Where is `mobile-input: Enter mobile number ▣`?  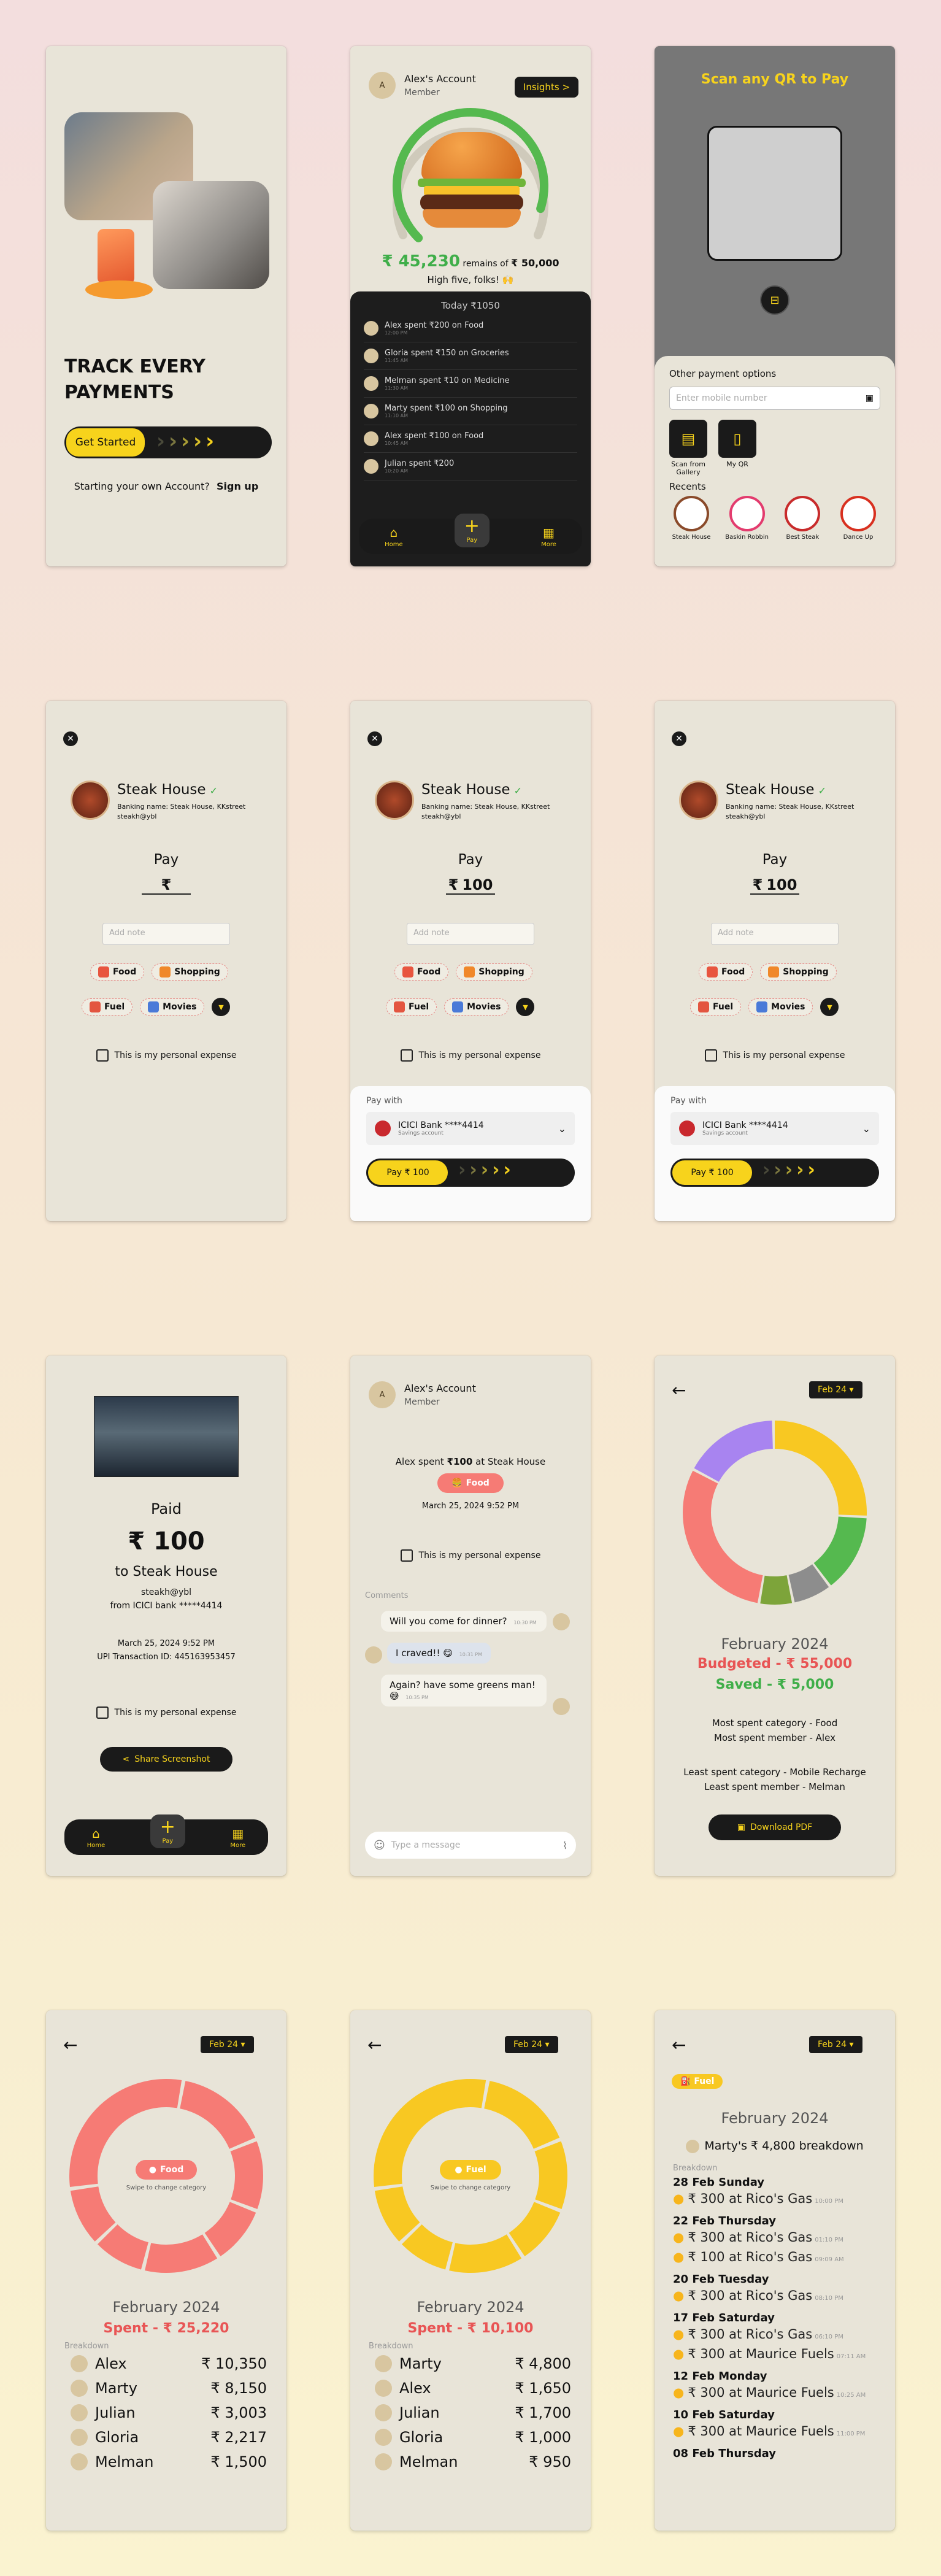 mobile-input: Enter mobile number ▣ is located at coordinates (774, 398).